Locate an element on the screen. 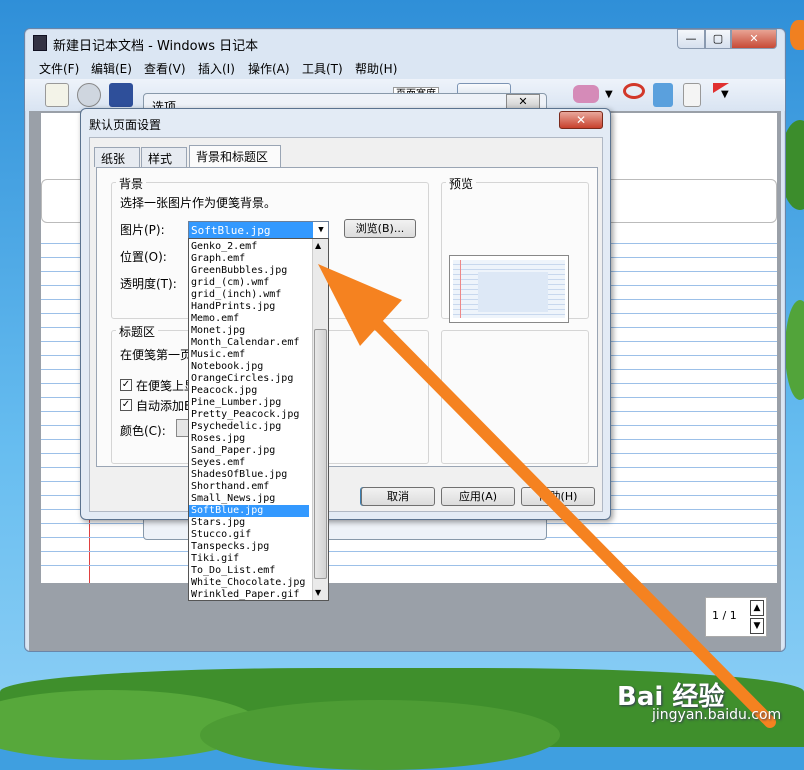  background-preview is located at coordinates (509, 289).